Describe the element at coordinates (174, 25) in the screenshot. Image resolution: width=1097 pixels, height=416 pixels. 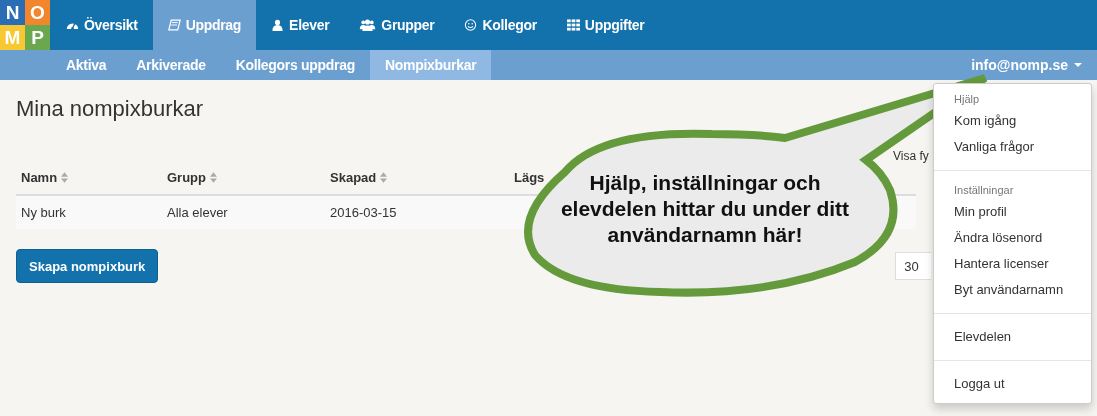
I see `book-icon` at that location.